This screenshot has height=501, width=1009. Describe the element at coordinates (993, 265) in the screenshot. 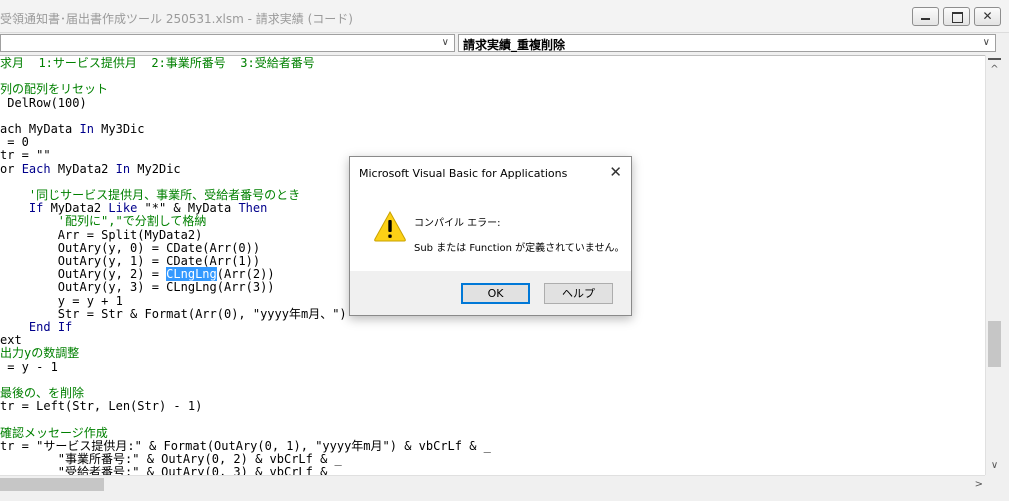

I see `vertical-scrollbar: ^ ∨` at that location.